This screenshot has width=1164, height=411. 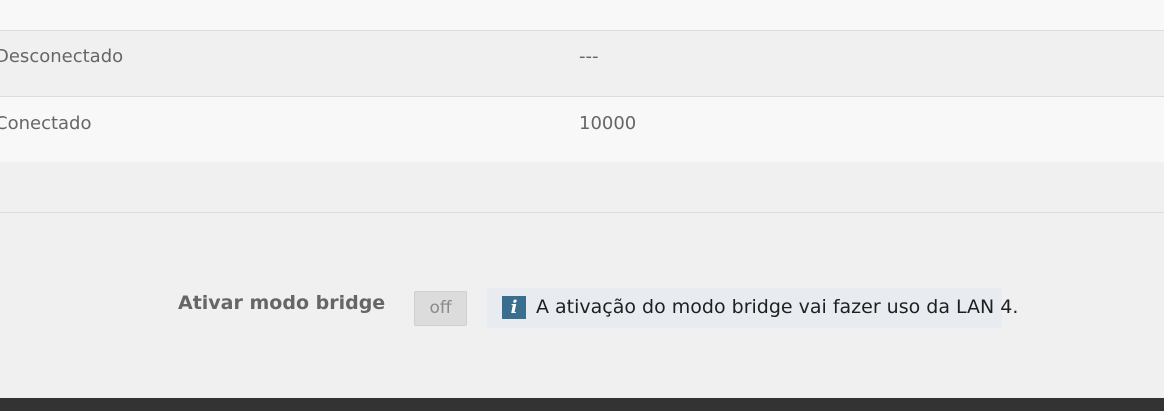 What do you see at coordinates (608, 123) in the screenshot?
I see `connection-speed: 10000` at bounding box center [608, 123].